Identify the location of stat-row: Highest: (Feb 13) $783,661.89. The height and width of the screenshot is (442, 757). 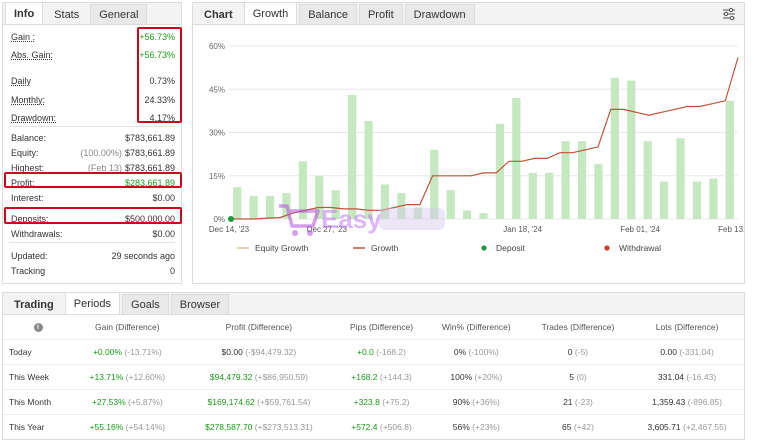
(93, 168).